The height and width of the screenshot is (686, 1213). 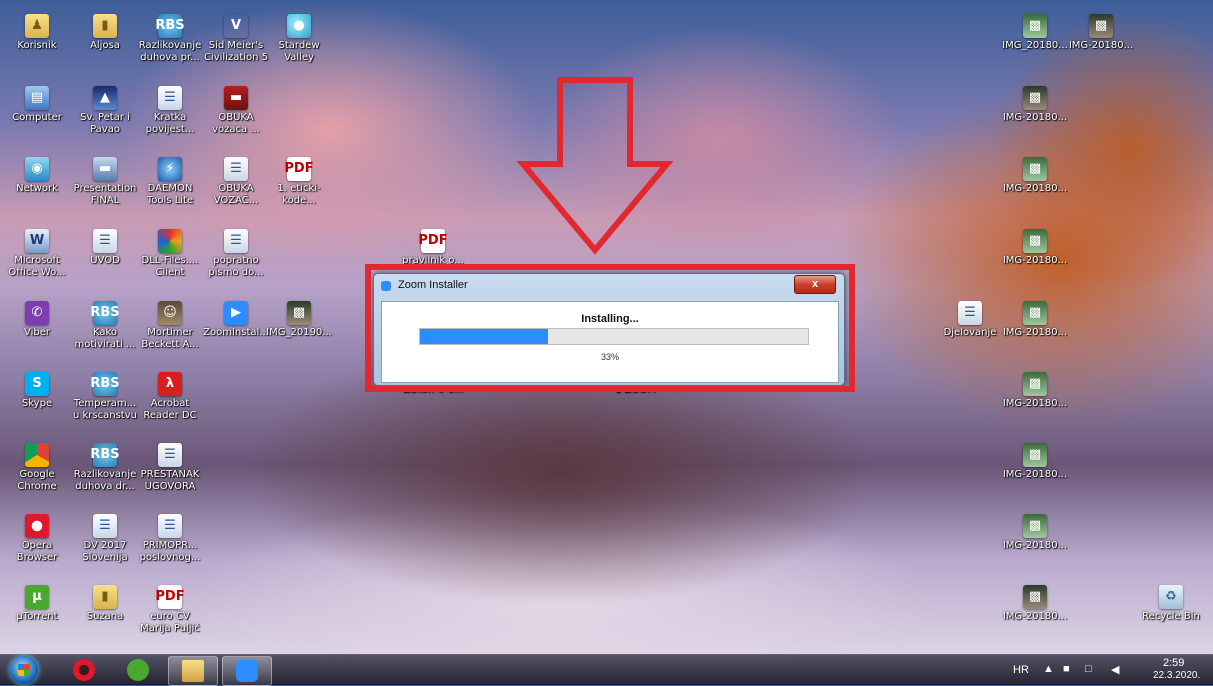 What do you see at coordinates (105, 169) in the screenshot?
I see `presentation-icon: ▬` at bounding box center [105, 169].